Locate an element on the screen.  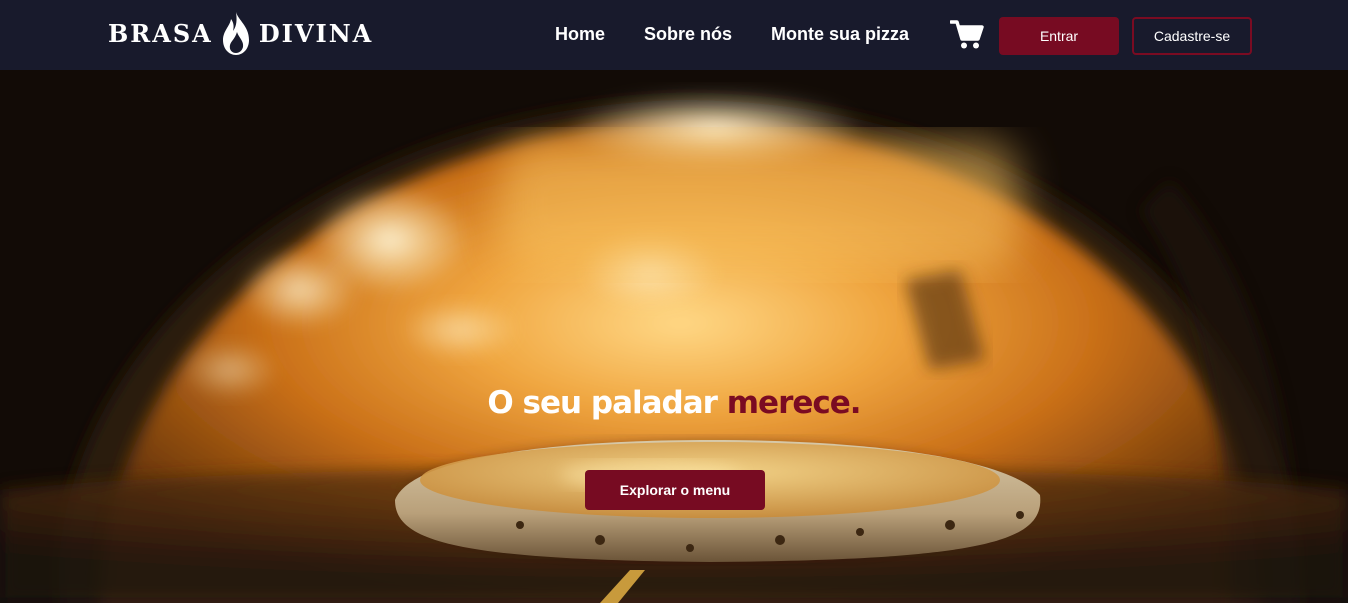
nav-link-home: Home is located at coordinates (580, 34).